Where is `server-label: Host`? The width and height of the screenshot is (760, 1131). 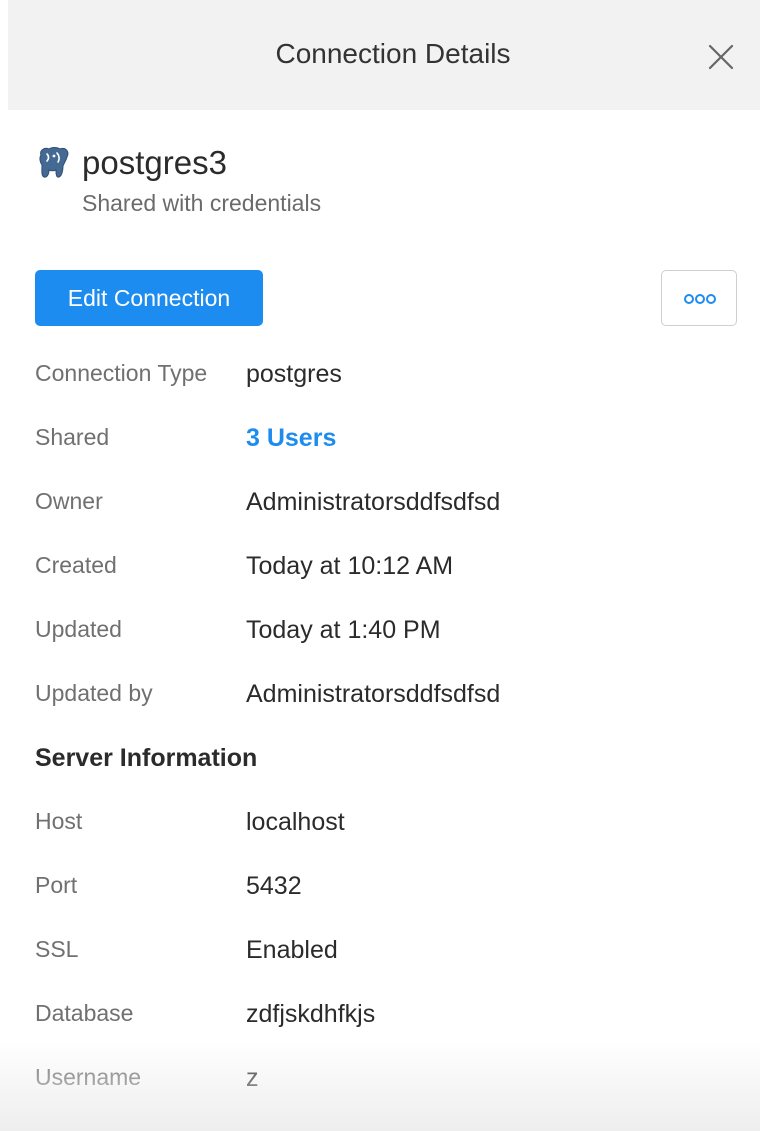 server-label: Host is located at coordinates (59, 821).